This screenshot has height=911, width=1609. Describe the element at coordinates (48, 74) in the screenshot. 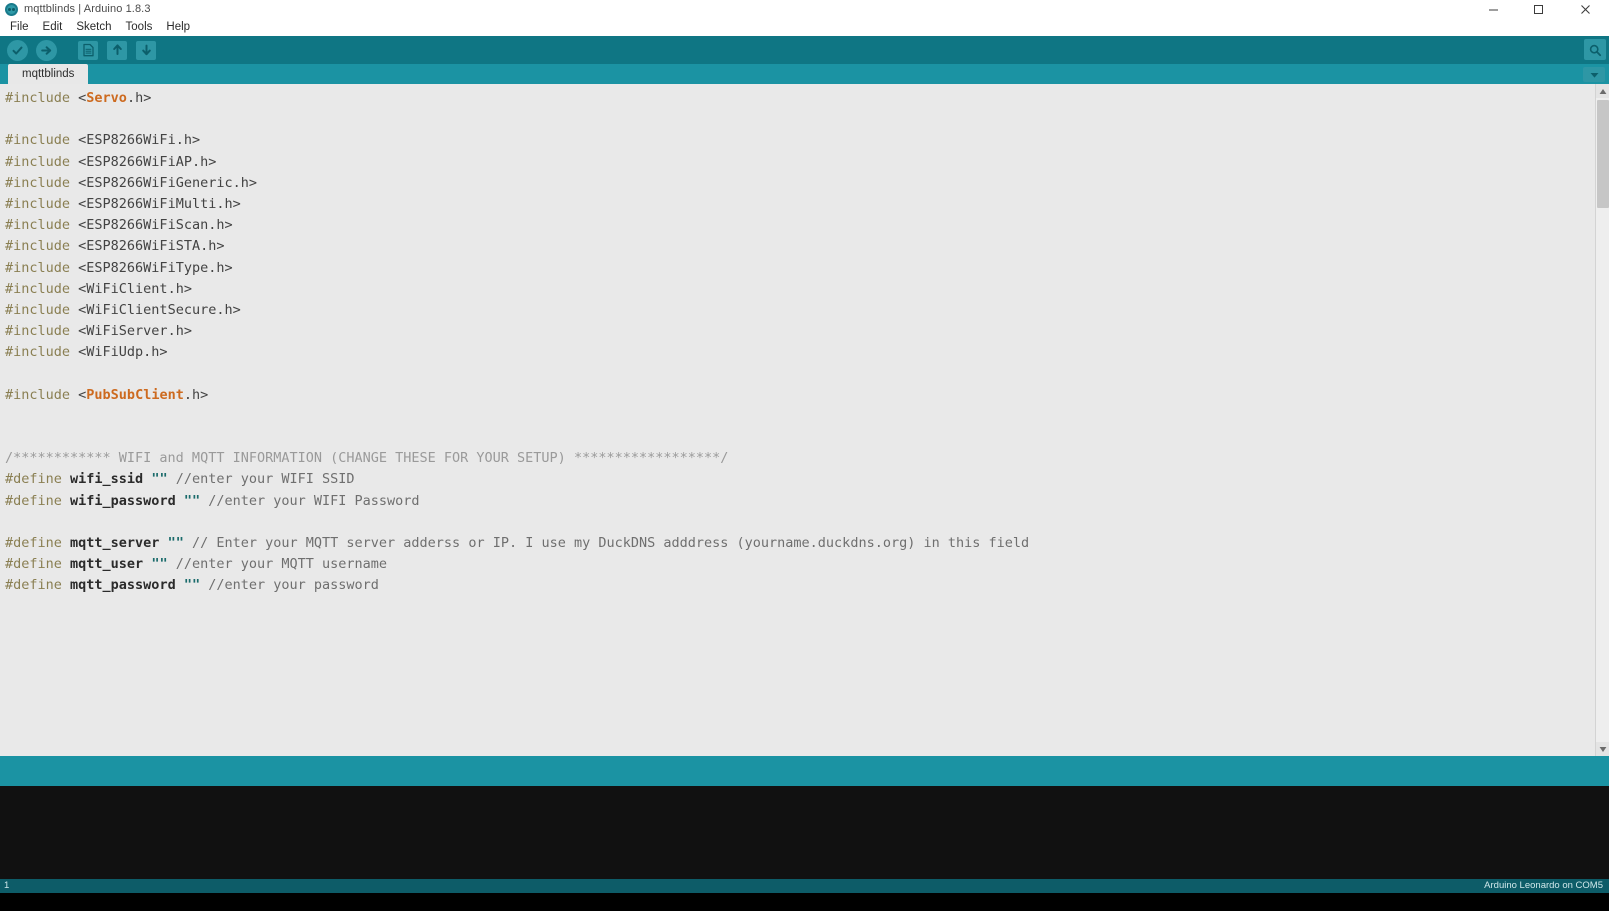

I see `tab-mqttblinds: mqttblinds` at that location.